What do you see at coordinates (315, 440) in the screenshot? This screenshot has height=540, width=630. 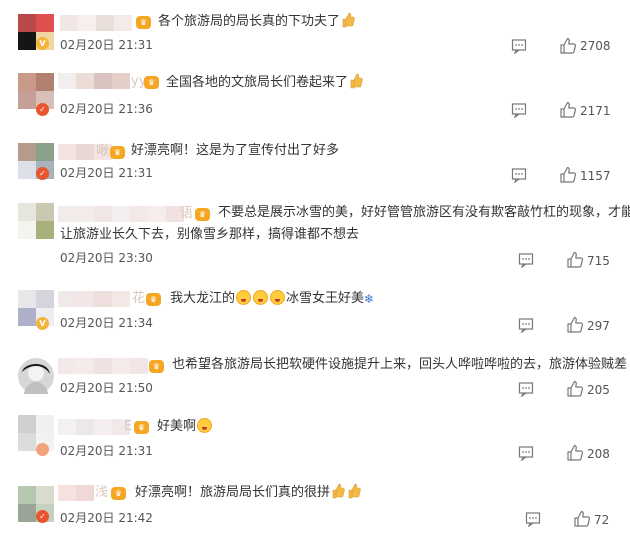 I see `comment-item: E ♛ 好美啊 02月20日 21:31 208` at bounding box center [315, 440].